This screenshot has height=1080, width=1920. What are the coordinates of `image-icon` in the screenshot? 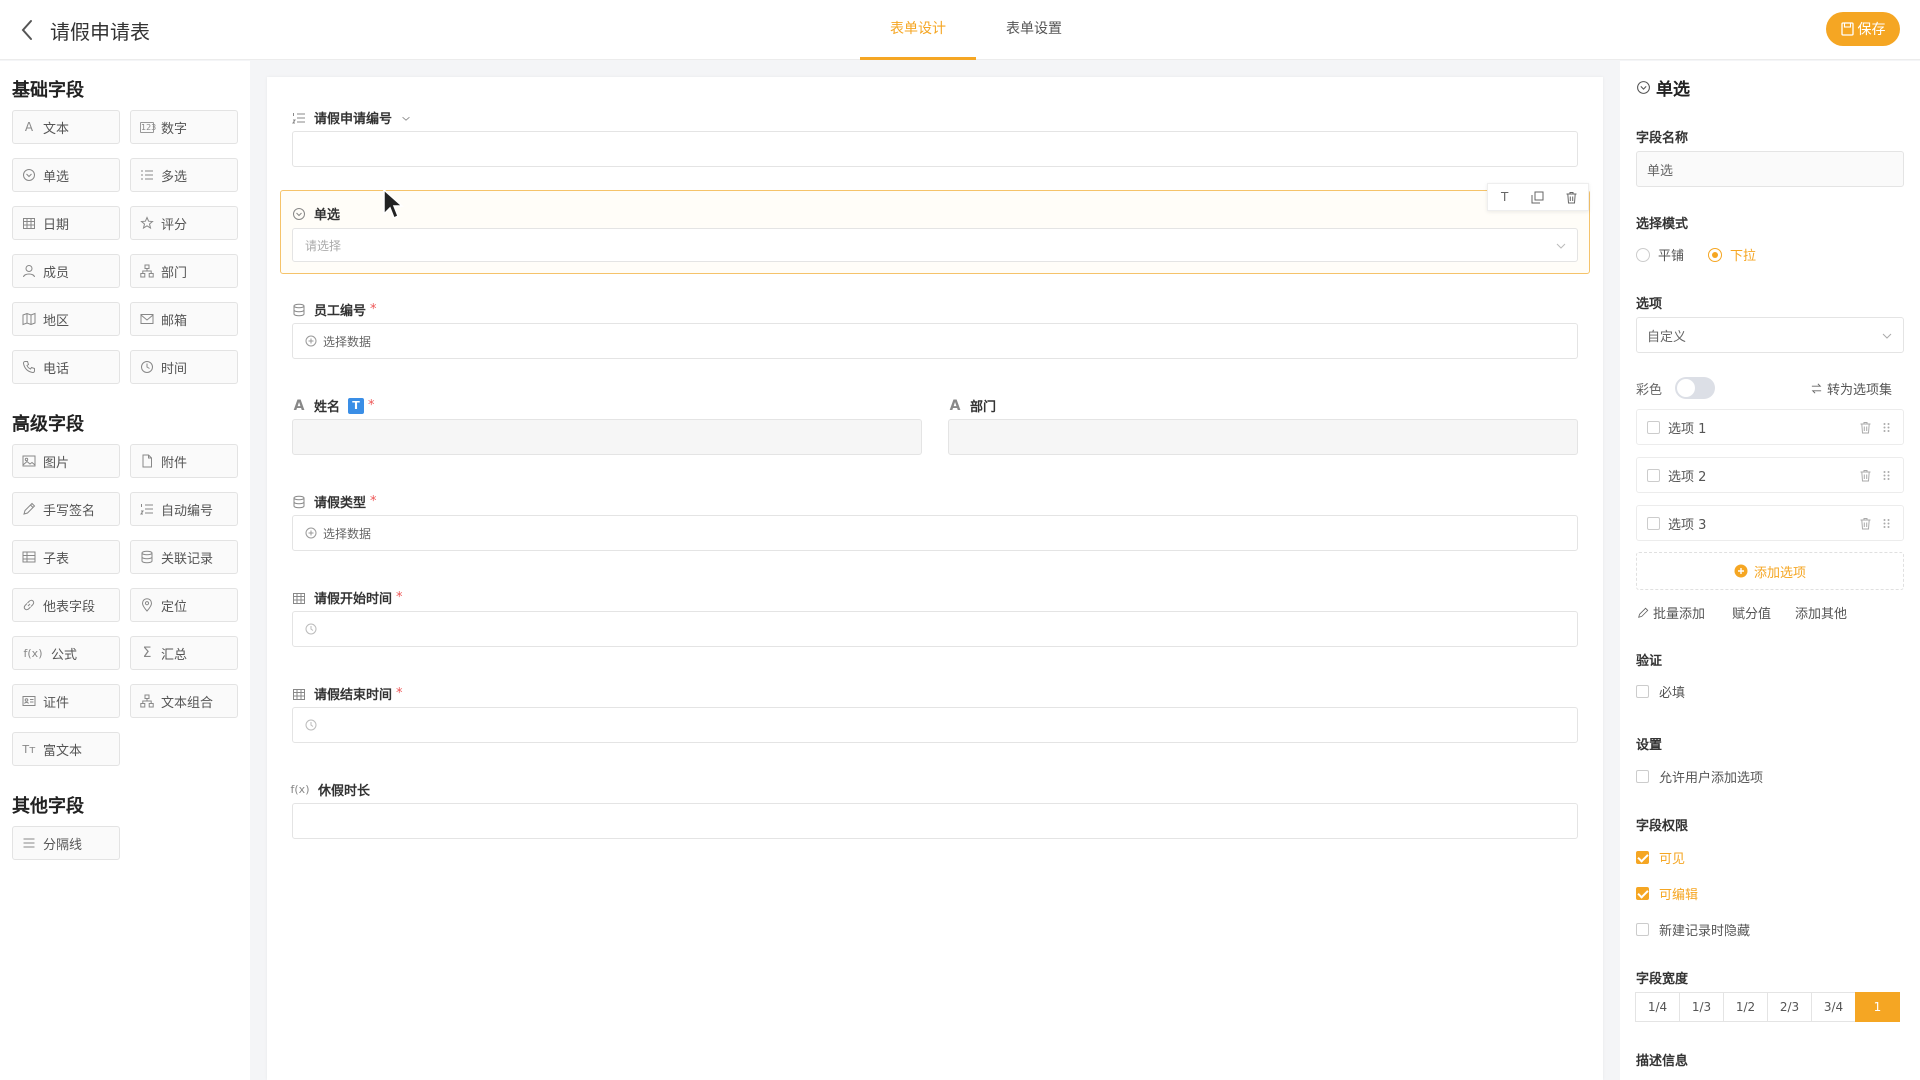 It's located at (29, 461).